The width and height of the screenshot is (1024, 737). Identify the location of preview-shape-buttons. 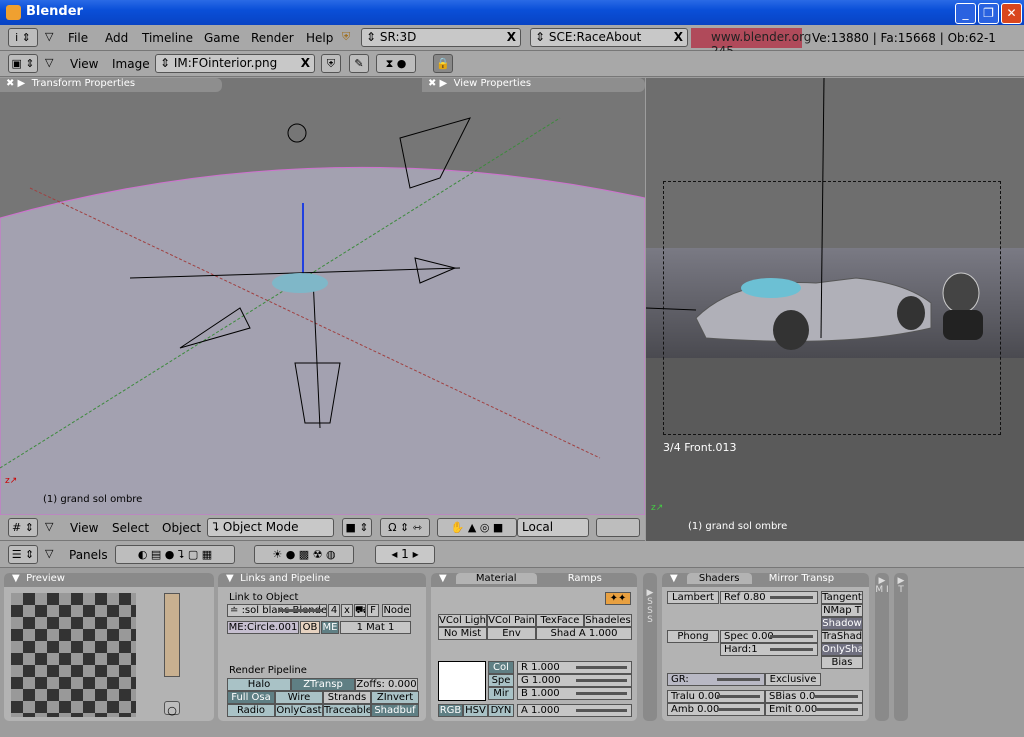
(172, 635).